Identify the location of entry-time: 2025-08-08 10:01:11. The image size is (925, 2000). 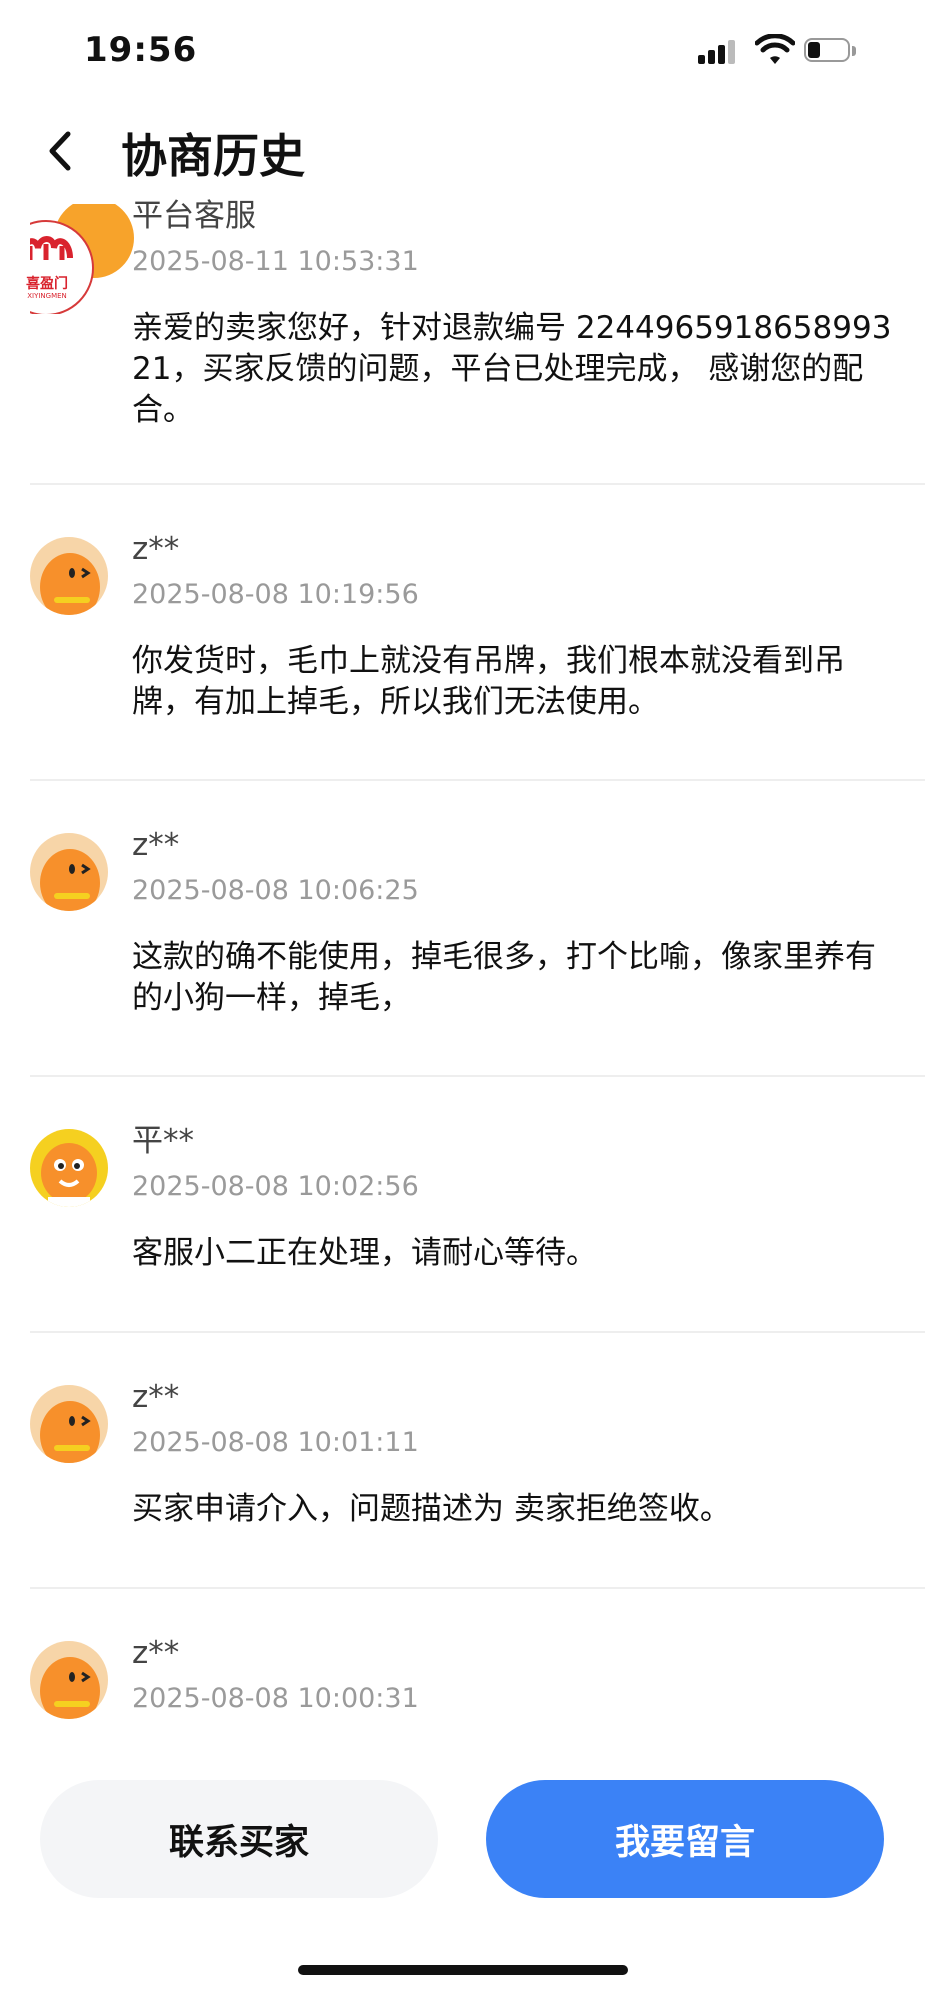
(275, 1442).